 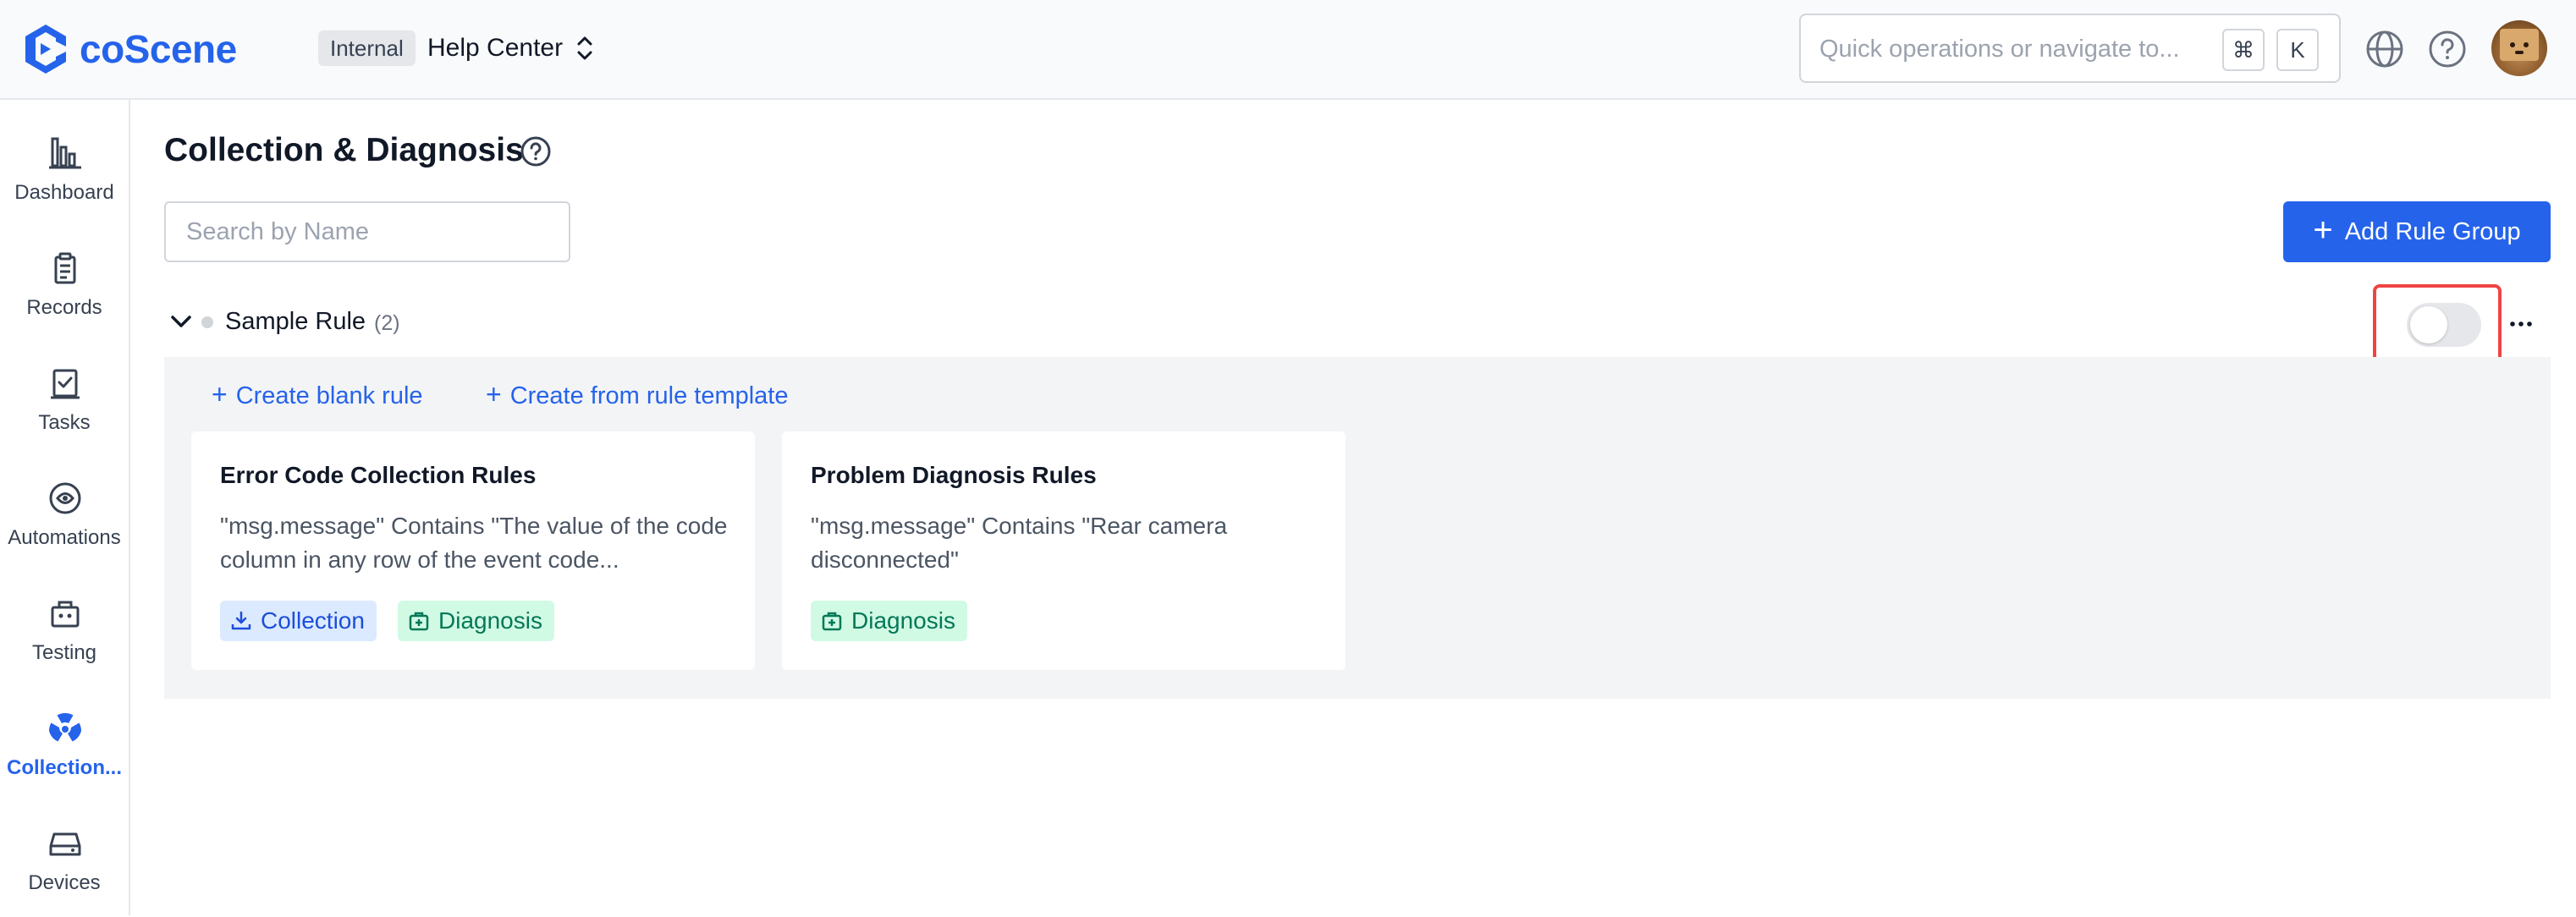 What do you see at coordinates (45, 50) in the screenshot?
I see `coscene-logo-icon` at bounding box center [45, 50].